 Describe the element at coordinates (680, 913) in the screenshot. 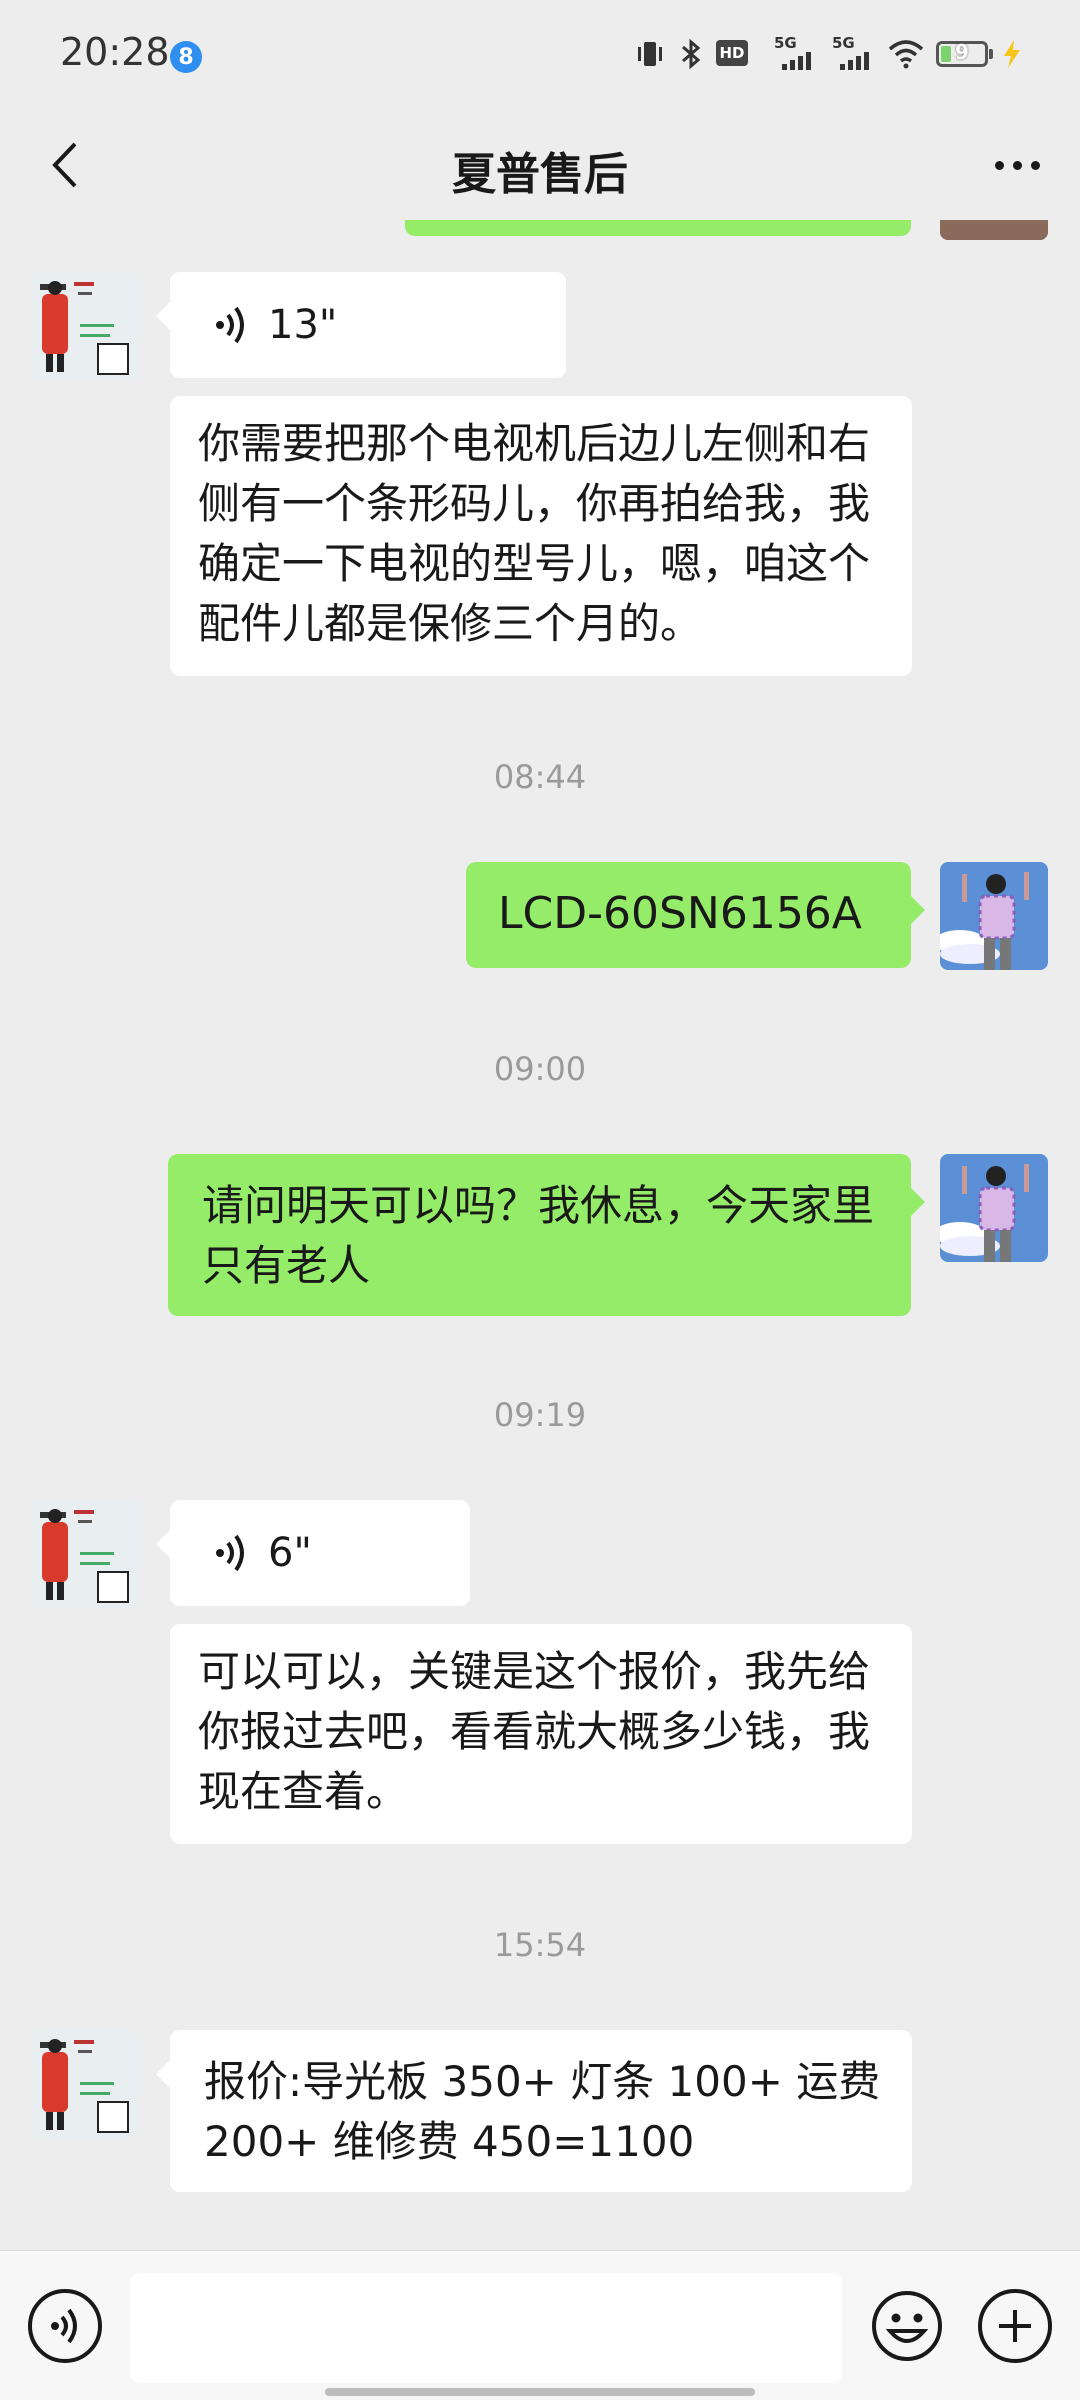

I see `message-text: LCD-60SN6156A` at that location.